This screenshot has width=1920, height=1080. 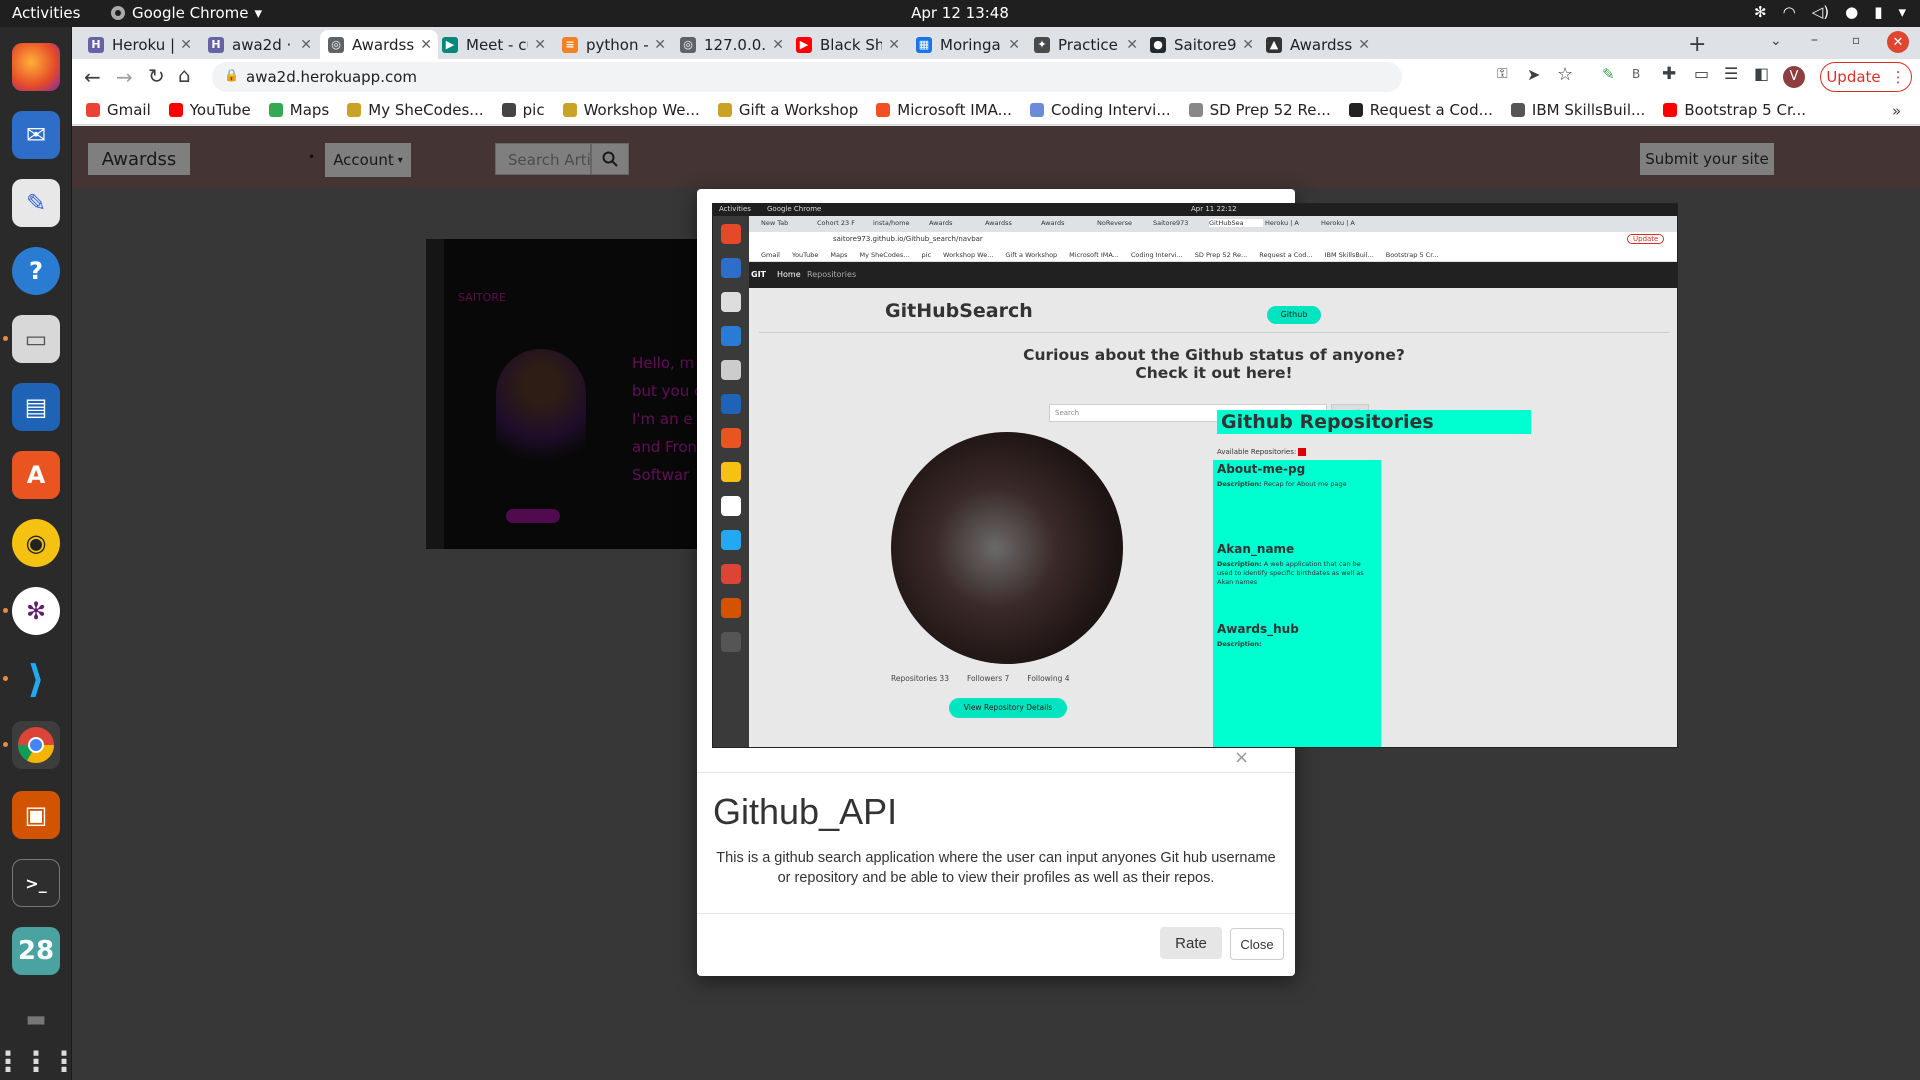 I want to click on mic-icon: ●, so click(x=1851, y=12).